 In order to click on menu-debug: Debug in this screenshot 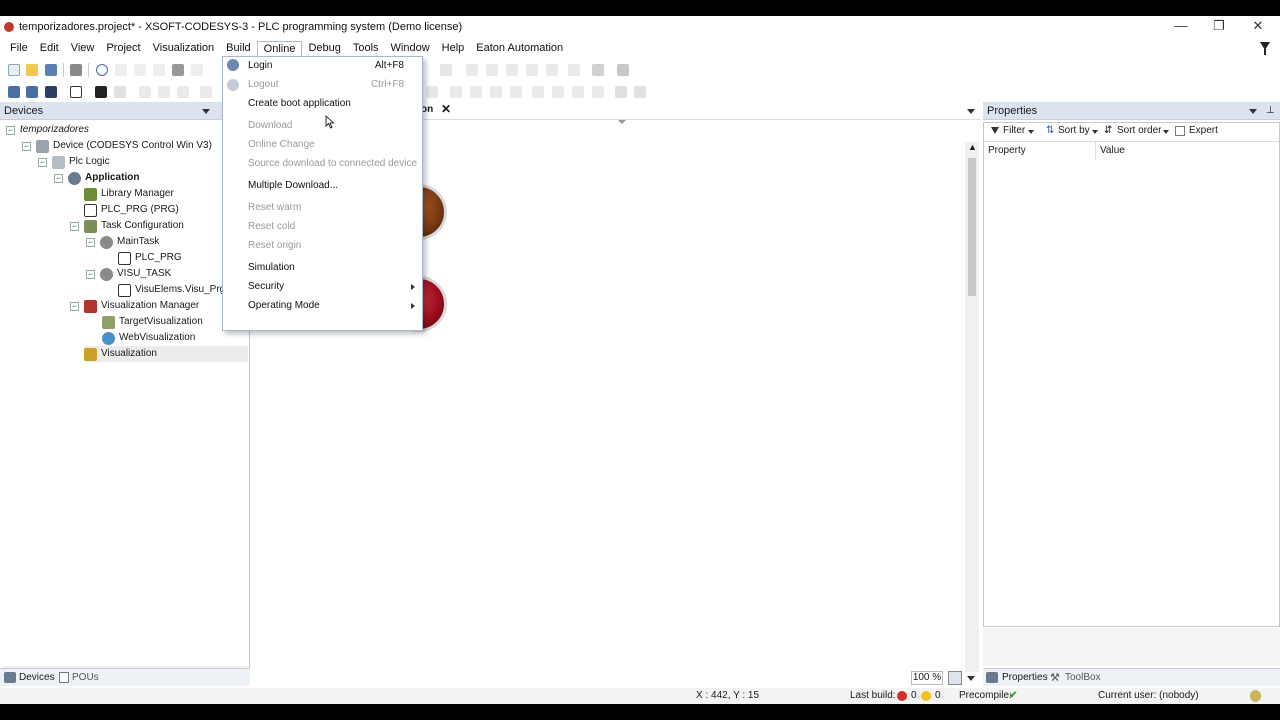, I will do `click(324, 48)`.